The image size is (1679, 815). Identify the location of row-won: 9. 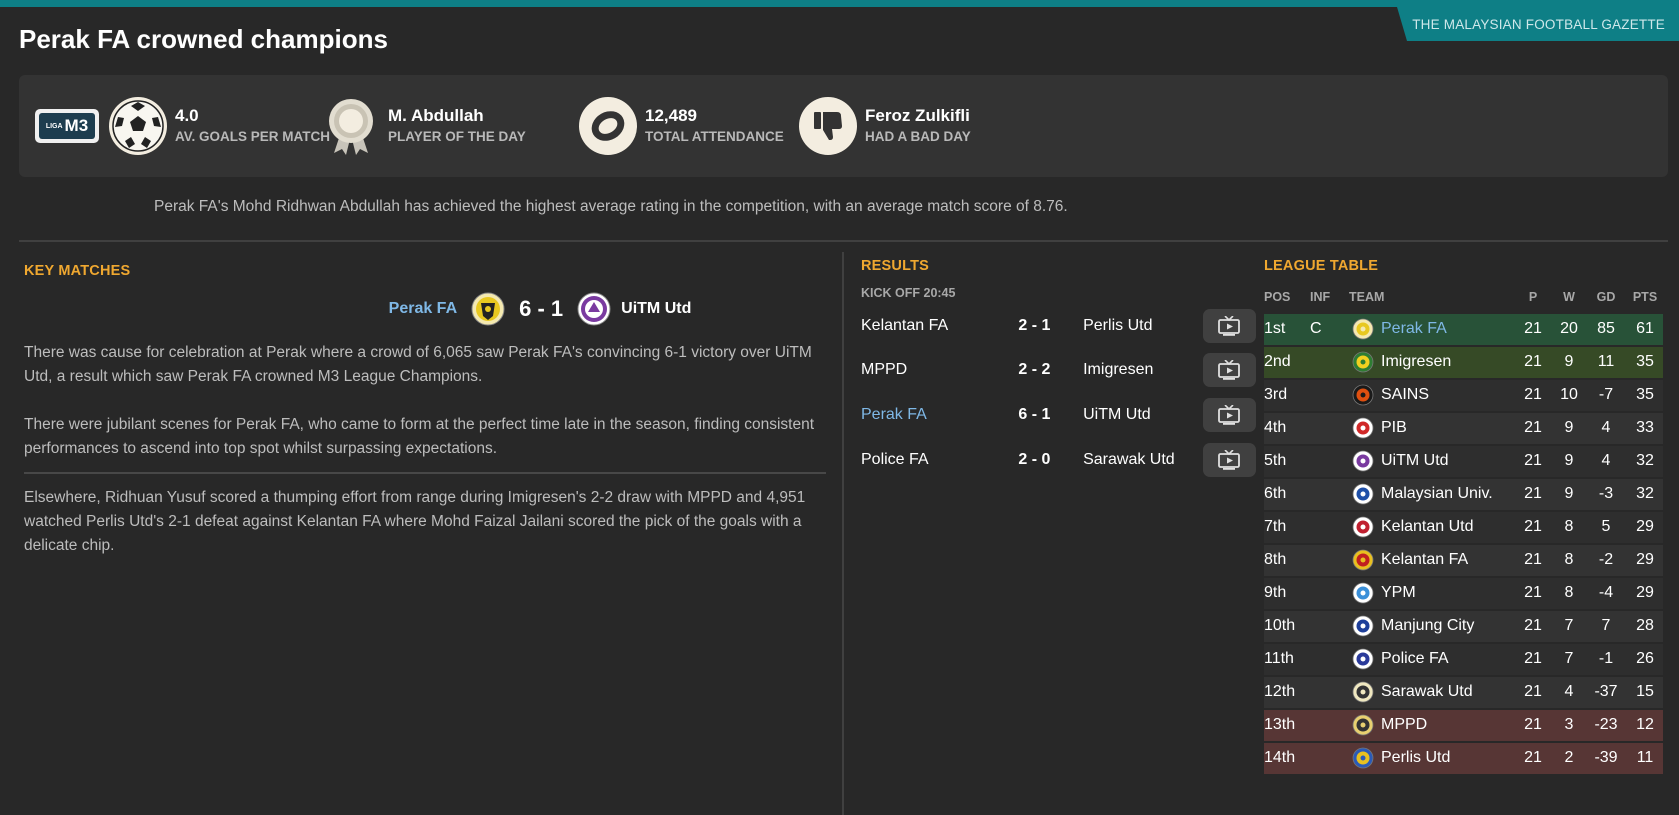
(1569, 361).